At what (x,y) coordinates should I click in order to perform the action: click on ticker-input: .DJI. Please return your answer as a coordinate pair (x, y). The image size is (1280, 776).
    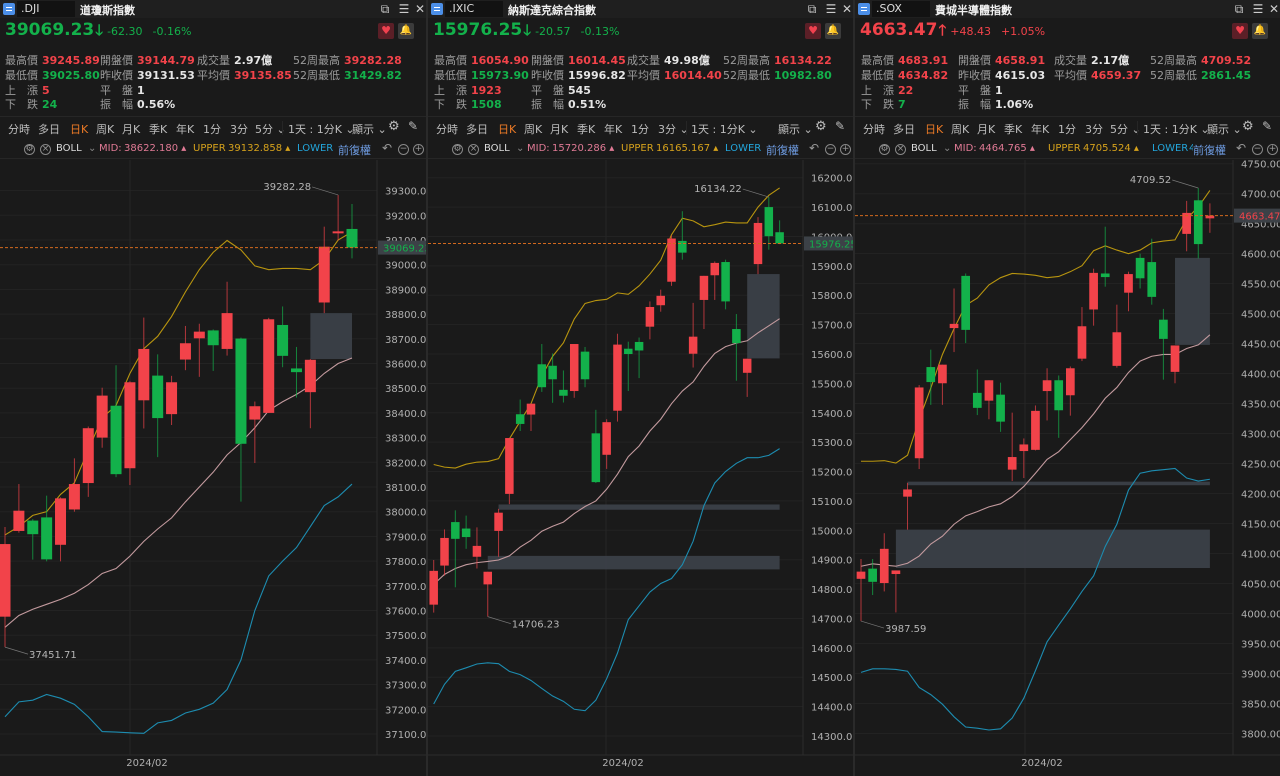
    Looking at the image, I should click on (46, 9).